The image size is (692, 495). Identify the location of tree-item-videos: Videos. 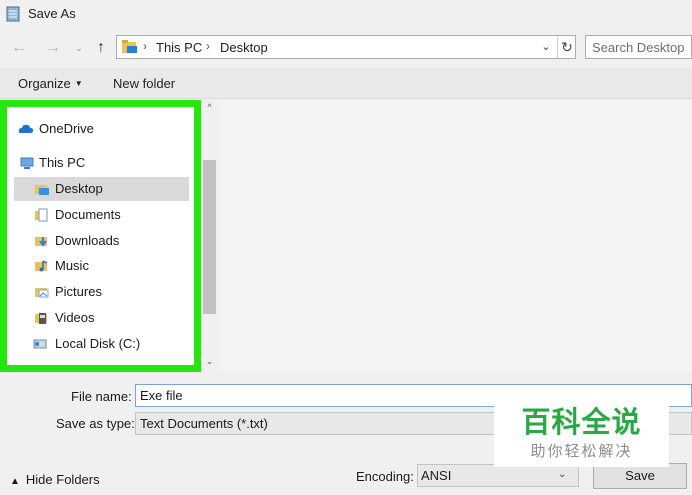
(97, 318).